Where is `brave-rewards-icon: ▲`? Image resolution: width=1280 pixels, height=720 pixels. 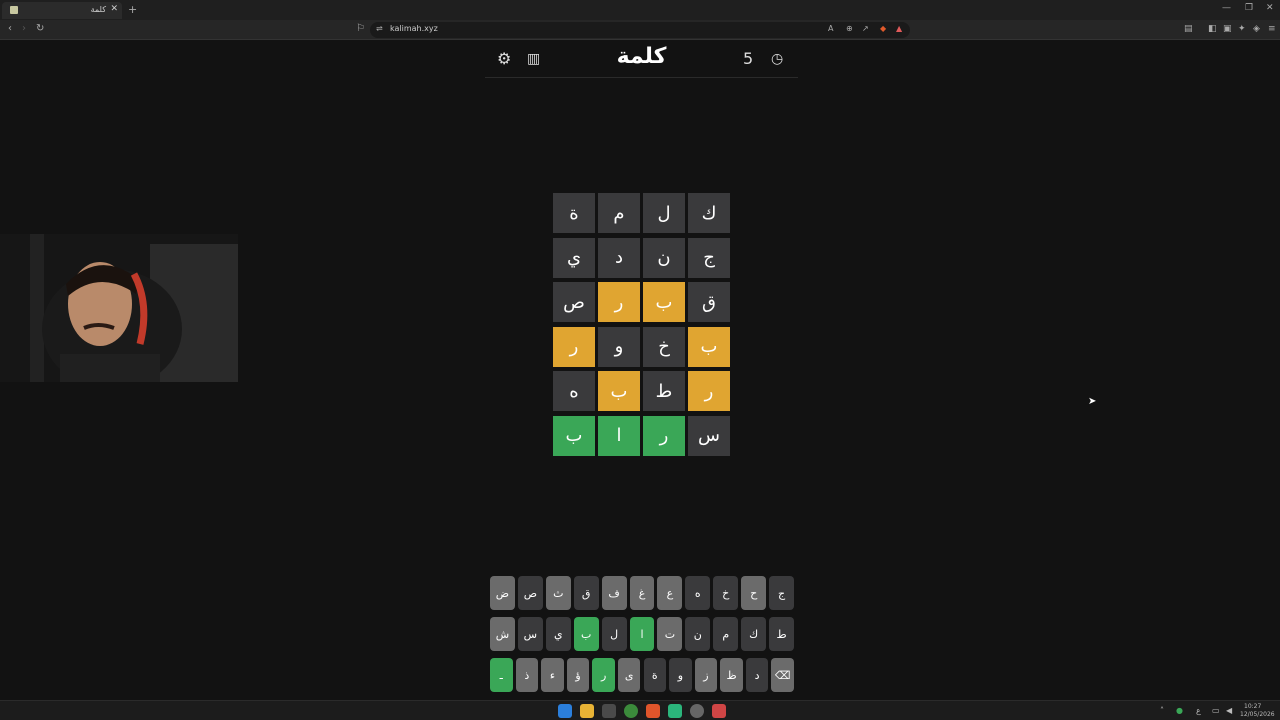
brave-rewards-icon: ▲ is located at coordinates (899, 28).